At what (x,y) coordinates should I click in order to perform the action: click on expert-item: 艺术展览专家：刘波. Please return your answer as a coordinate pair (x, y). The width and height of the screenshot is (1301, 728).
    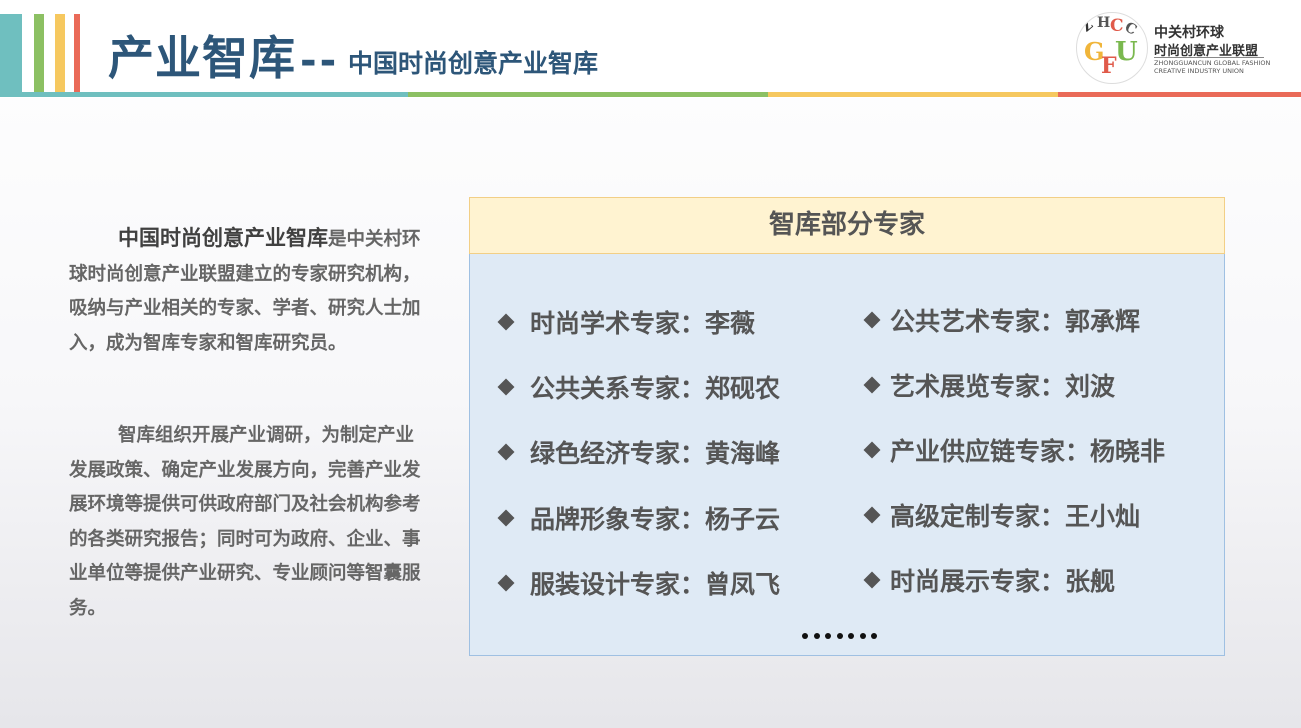
    Looking at the image, I should click on (989, 385).